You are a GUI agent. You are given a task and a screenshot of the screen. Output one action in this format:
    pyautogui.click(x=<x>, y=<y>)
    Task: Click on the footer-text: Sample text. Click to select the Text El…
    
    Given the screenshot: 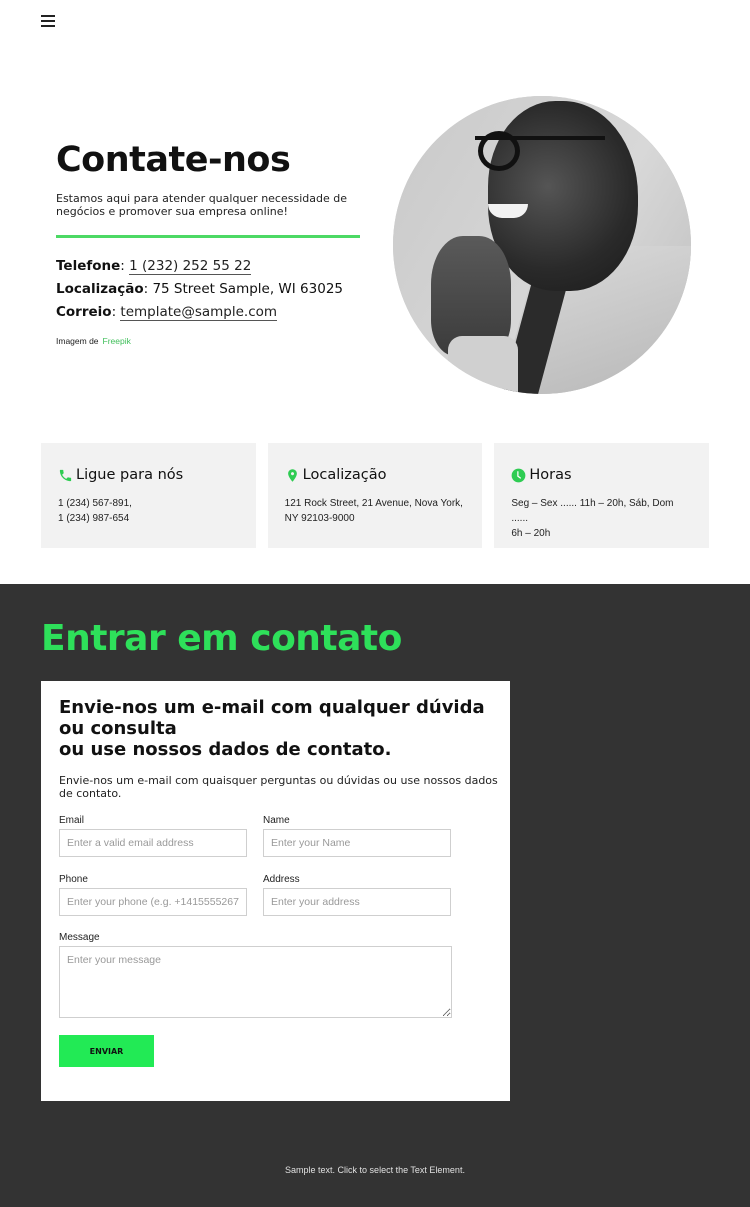 What is the action you would take?
    pyautogui.click(x=375, y=1170)
    